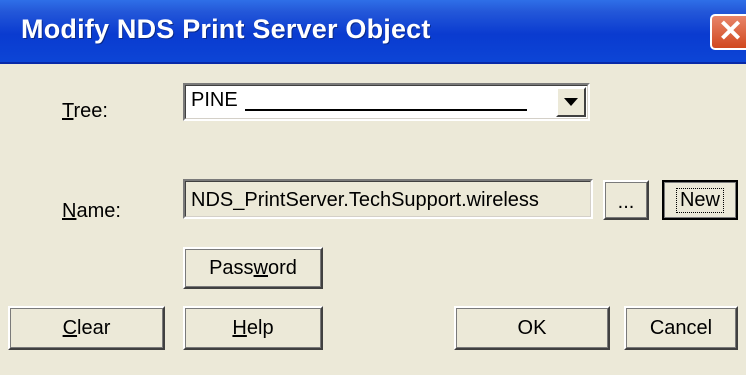  What do you see at coordinates (253, 328) in the screenshot?
I see `help-button: Help` at bounding box center [253, 328].